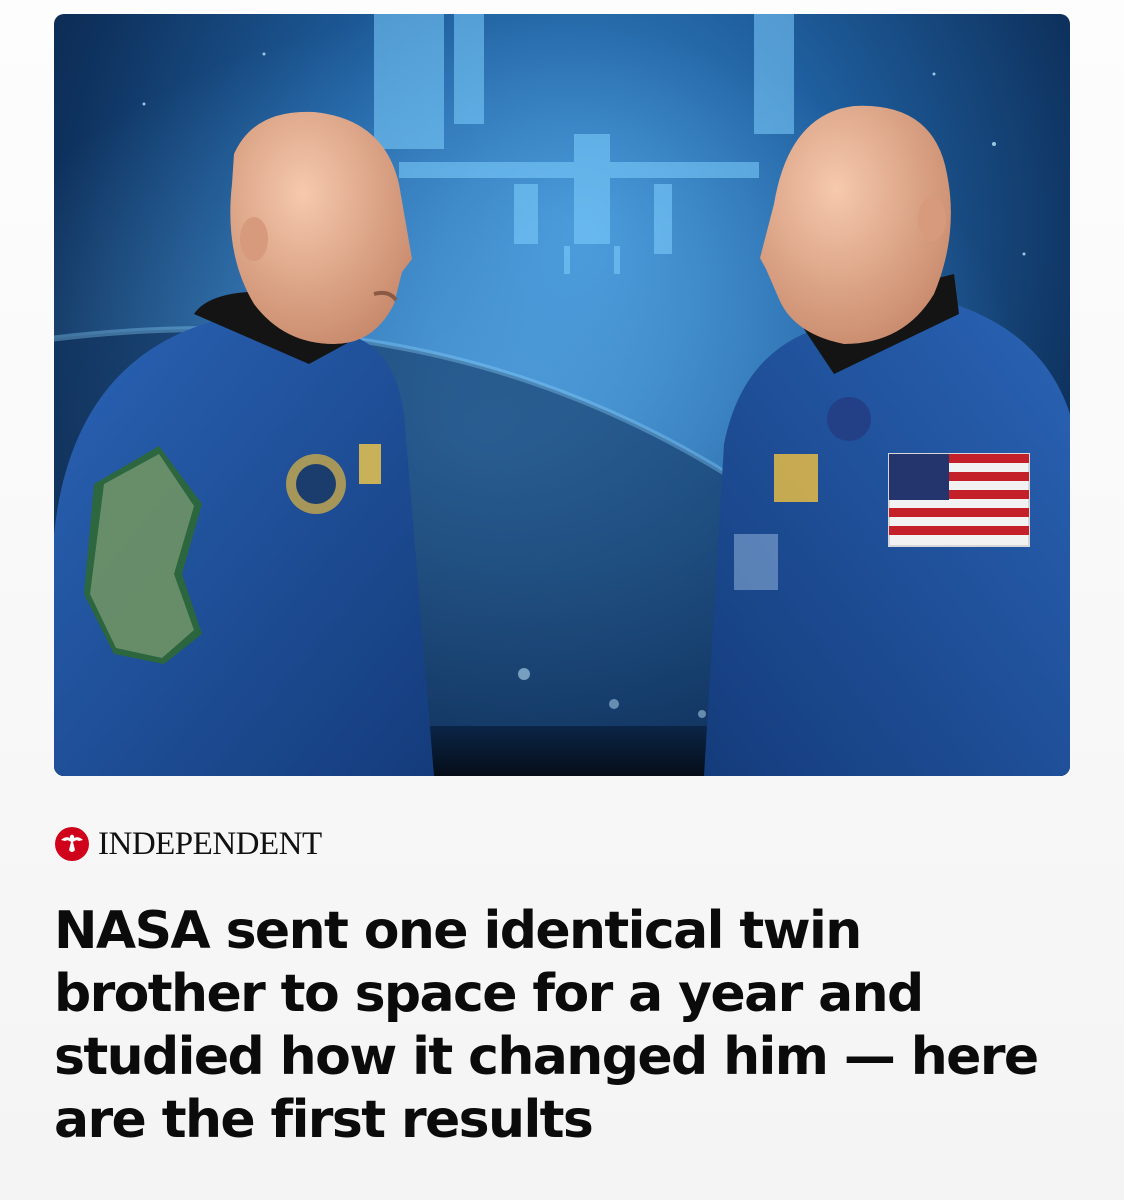  I want to click on publisher-brand: INDEPENDENT, so click(188, 844).